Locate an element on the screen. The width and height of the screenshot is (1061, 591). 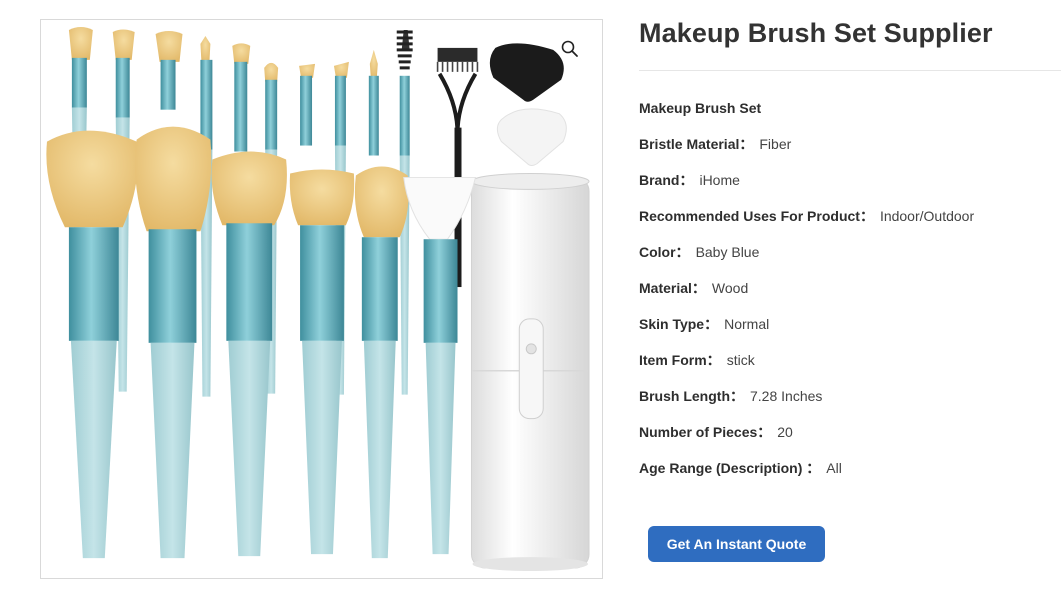
magnifier-icon is located at coordinates (569, 48).